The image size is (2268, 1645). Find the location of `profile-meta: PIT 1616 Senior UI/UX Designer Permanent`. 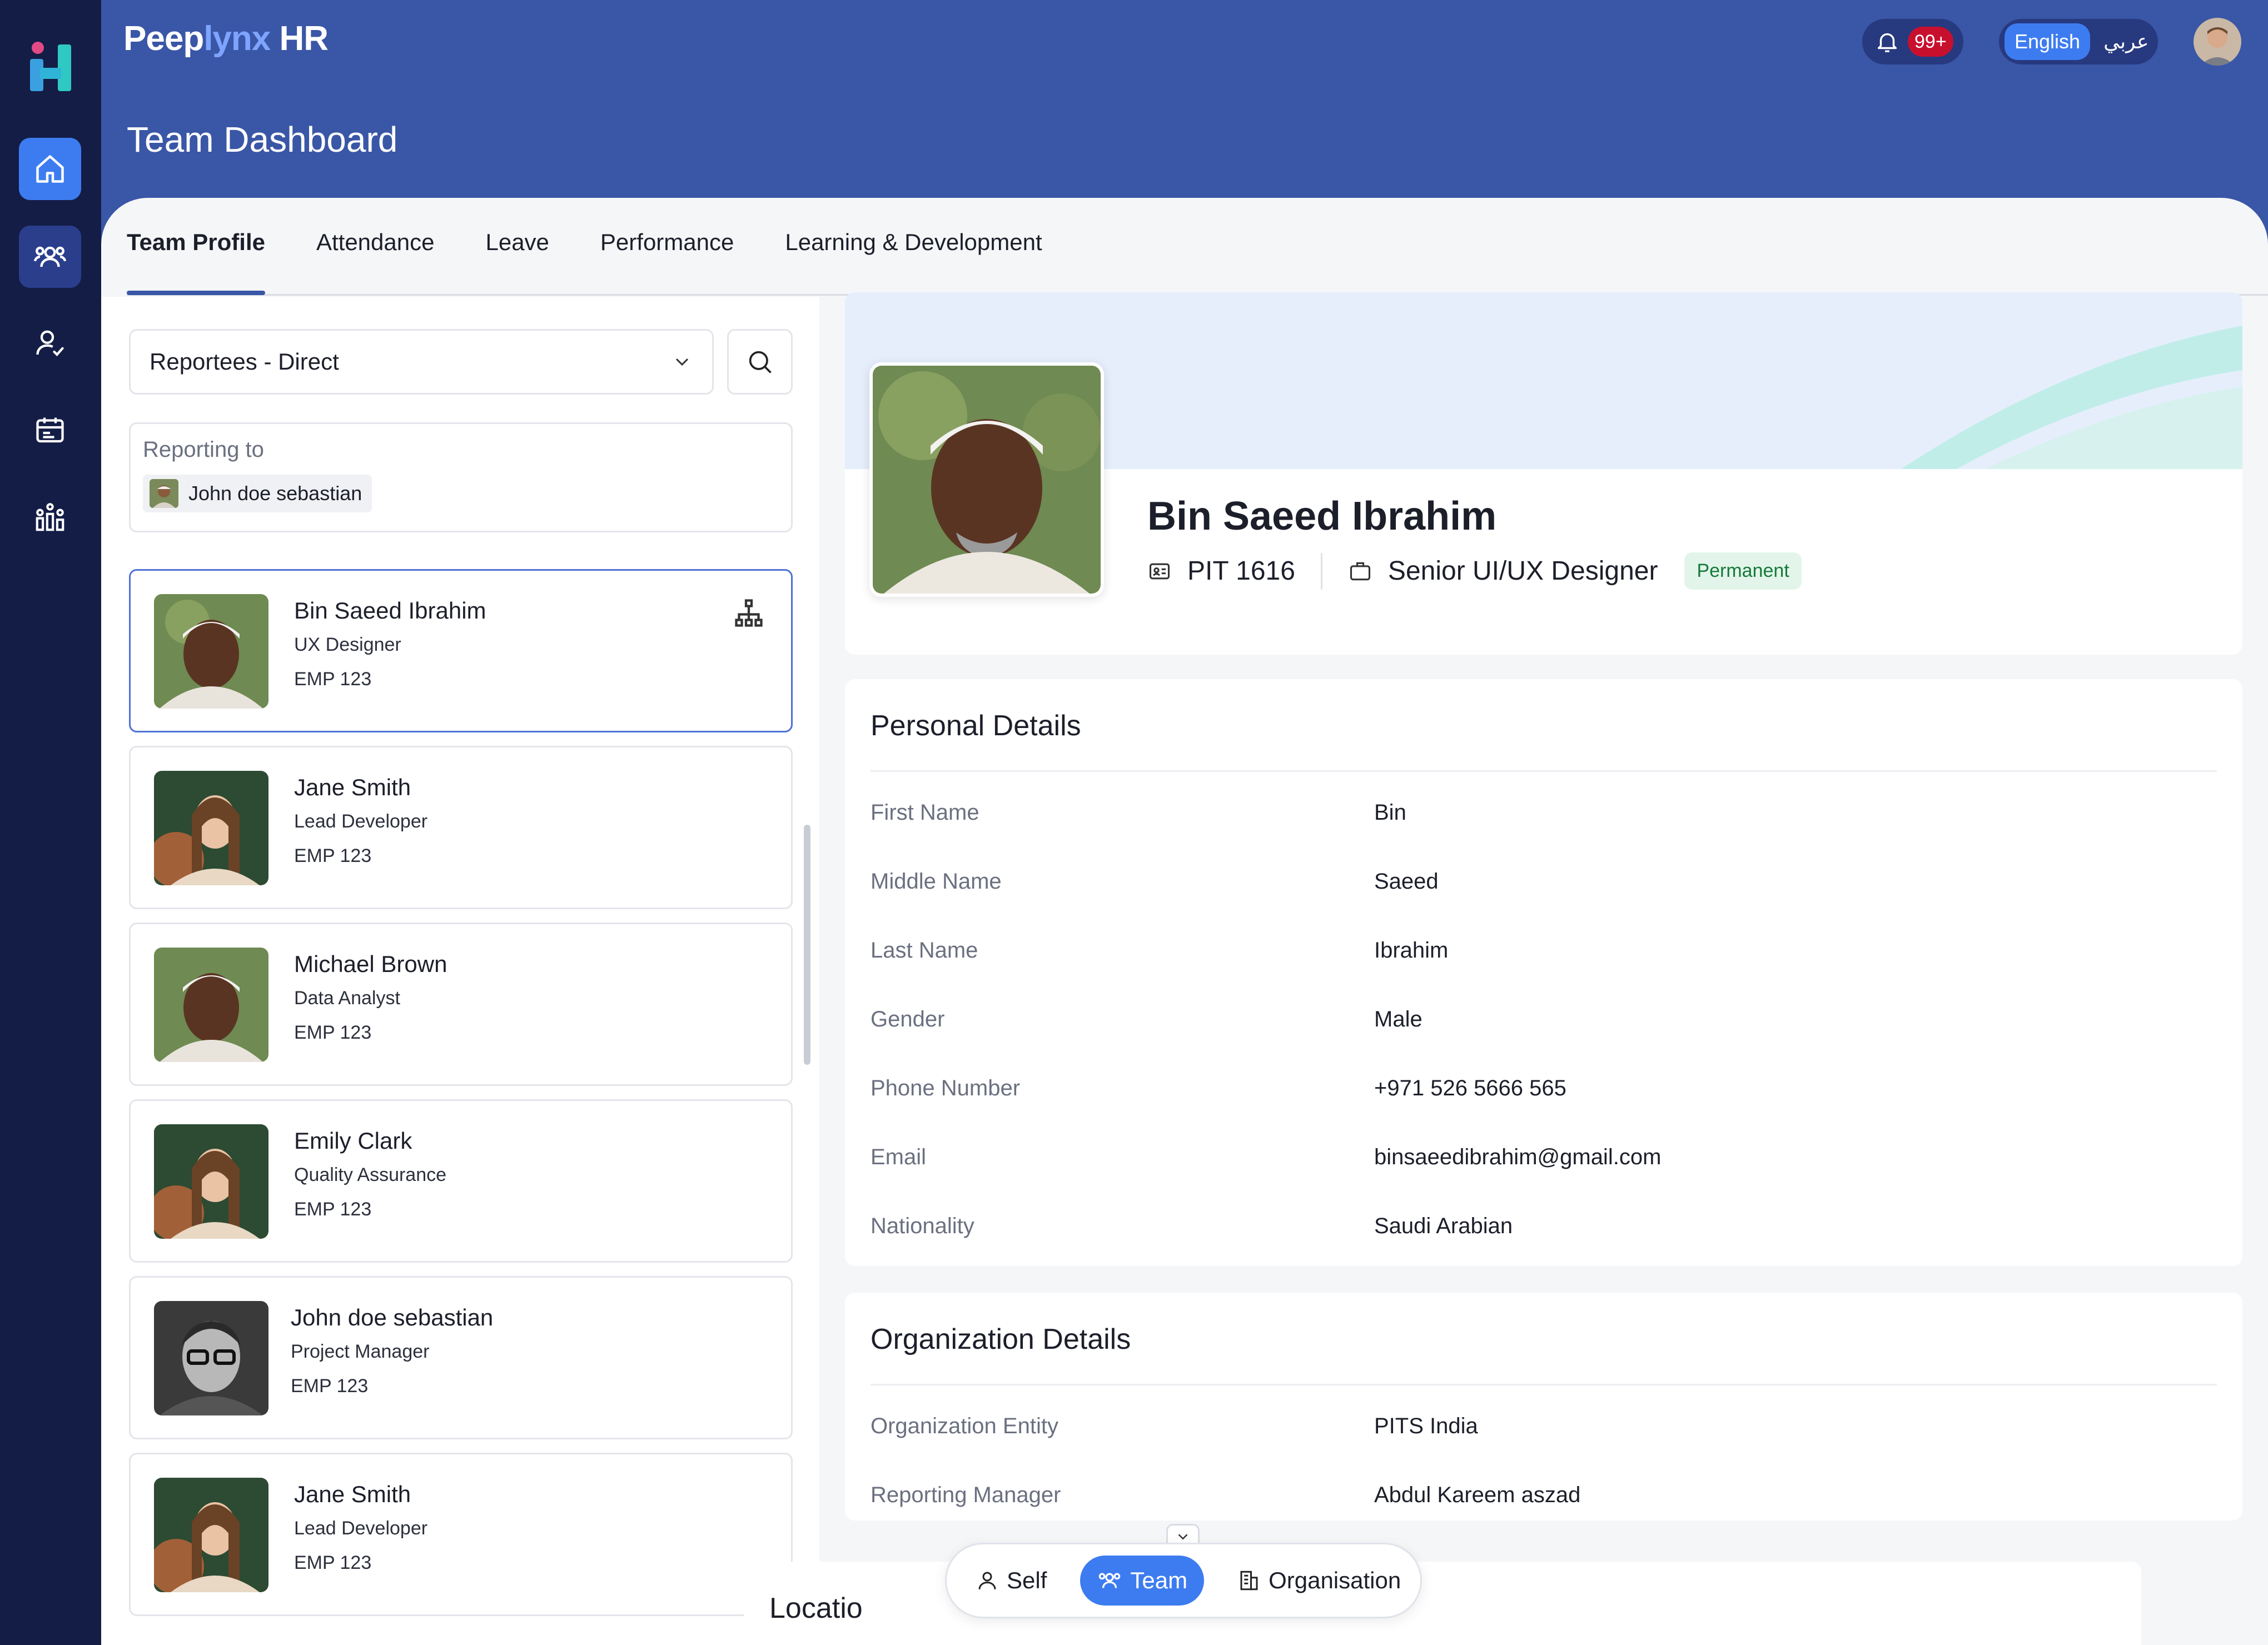

profile-meta: PIT 1616 Senior UI/UX Designer Permanent is located at coordinates (1474, 571).